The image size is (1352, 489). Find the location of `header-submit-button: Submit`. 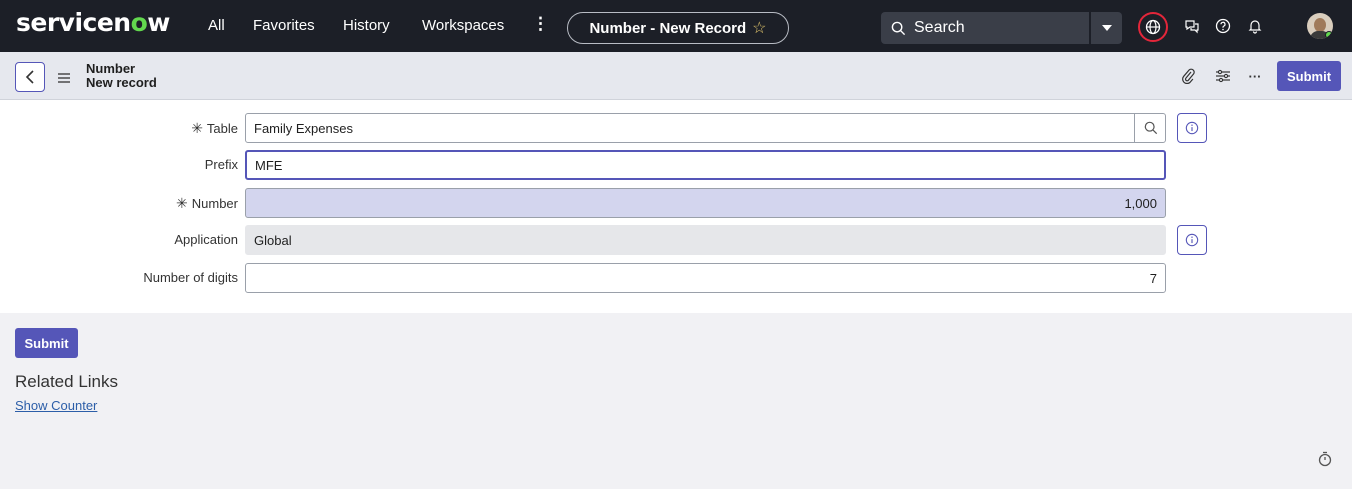

header-submit-button: Submit is located at coordinates (1309, 76).